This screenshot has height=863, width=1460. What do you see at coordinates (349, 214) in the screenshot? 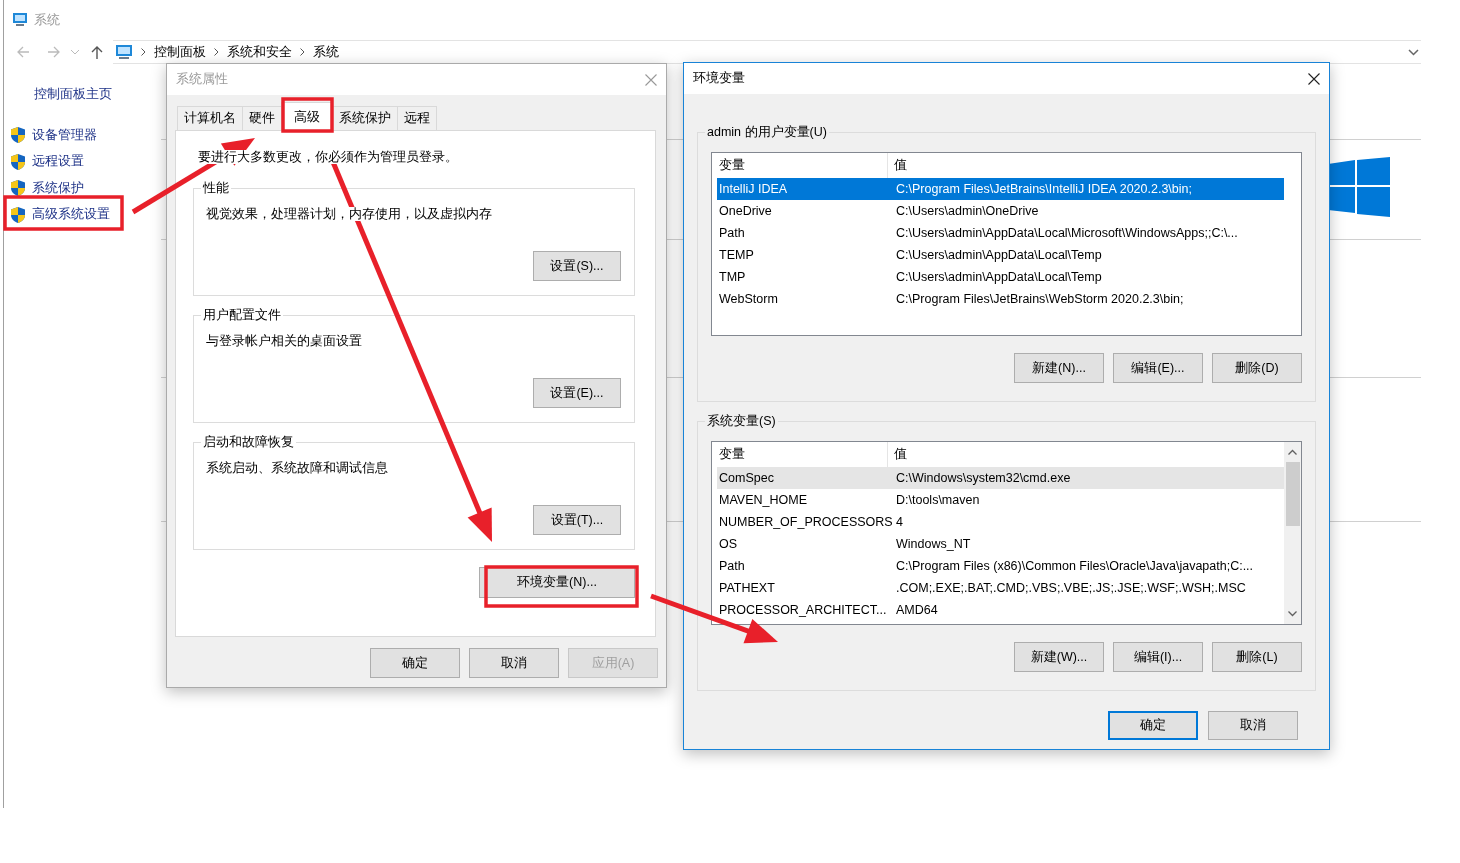
I see `group-description: 视觉效果，处理器计划，内存使用，以及虚拟内存` at bounding box center [349, 214].